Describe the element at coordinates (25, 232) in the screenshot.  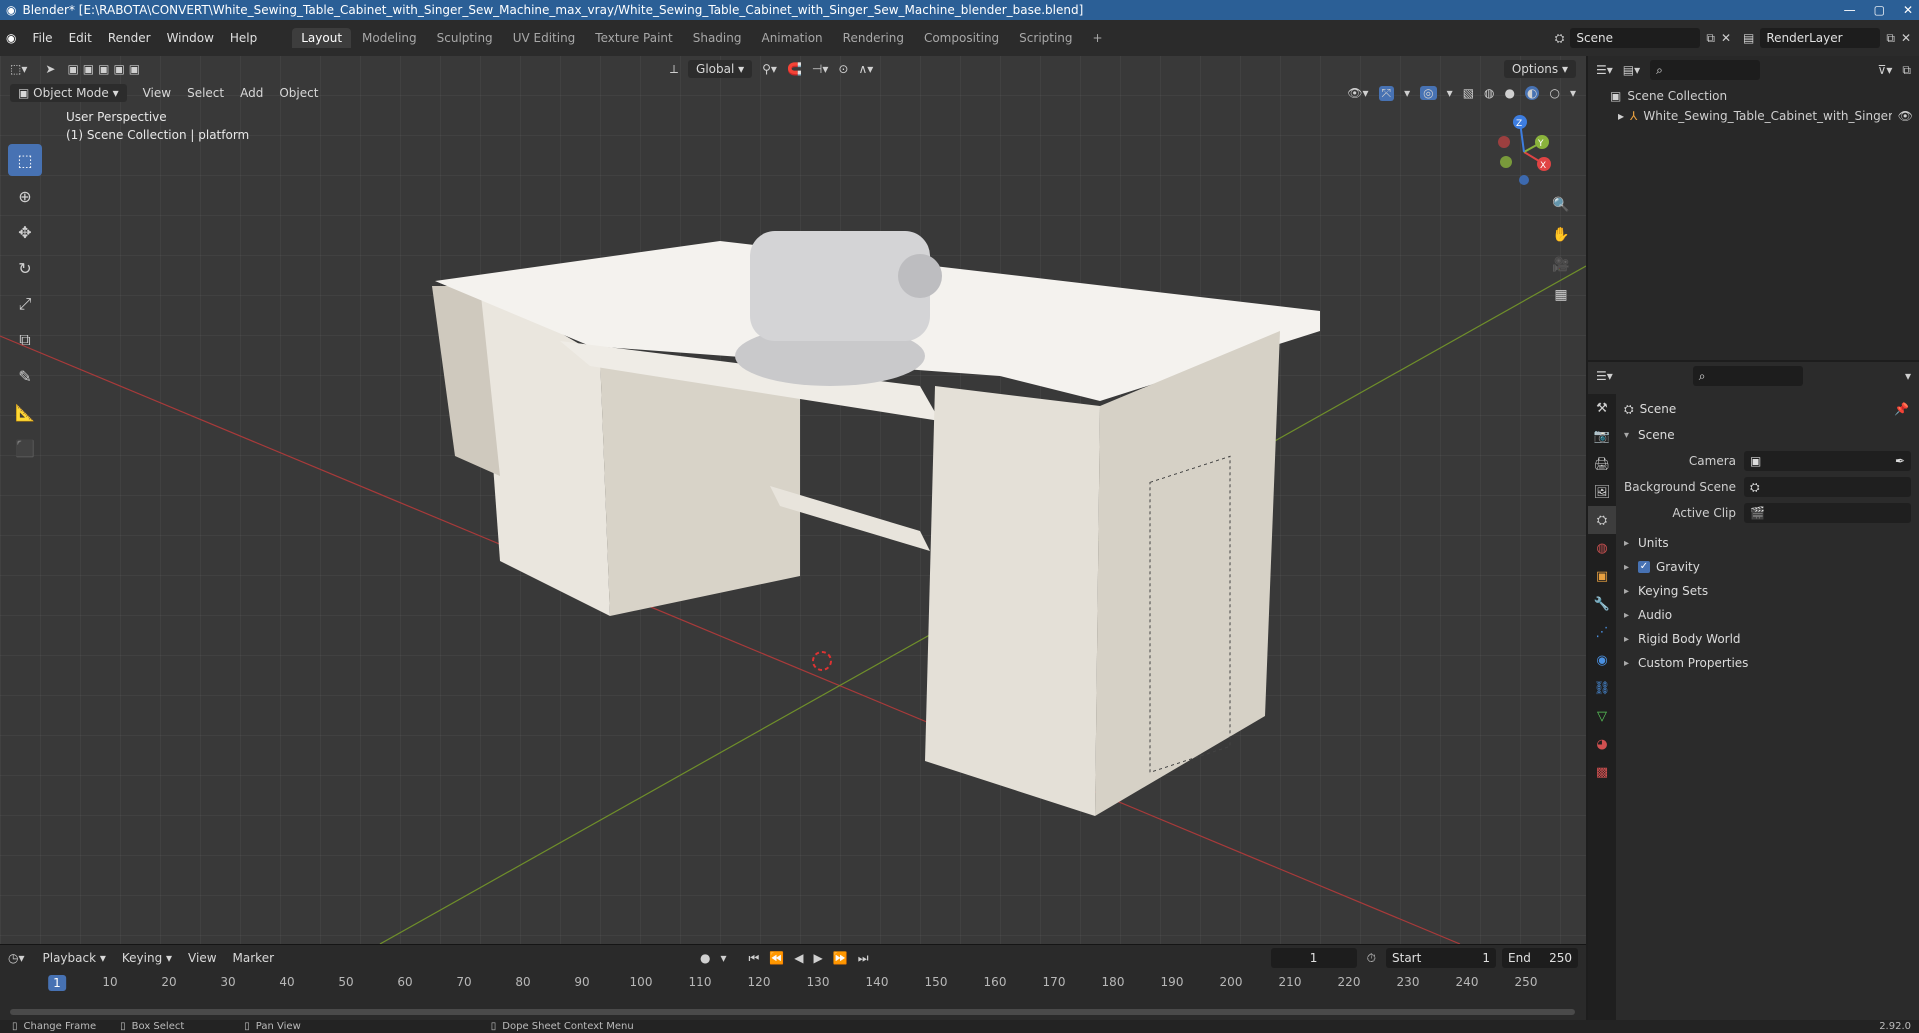
I see `move-tool-icon: ✥` at that location.